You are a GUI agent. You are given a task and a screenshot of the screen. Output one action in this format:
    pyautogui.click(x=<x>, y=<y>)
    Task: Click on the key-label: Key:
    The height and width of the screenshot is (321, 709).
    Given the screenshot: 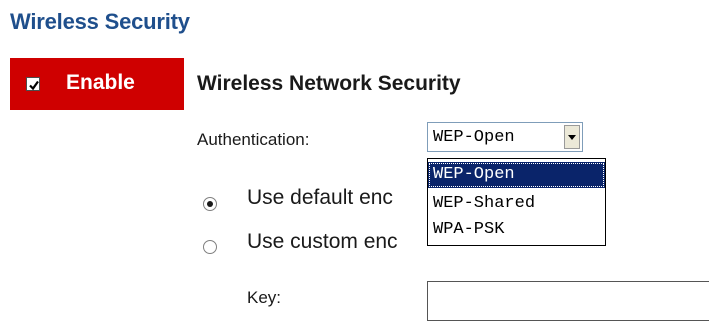 What is the action you would take?
    pyautogui.click(x=264, y=297)
    